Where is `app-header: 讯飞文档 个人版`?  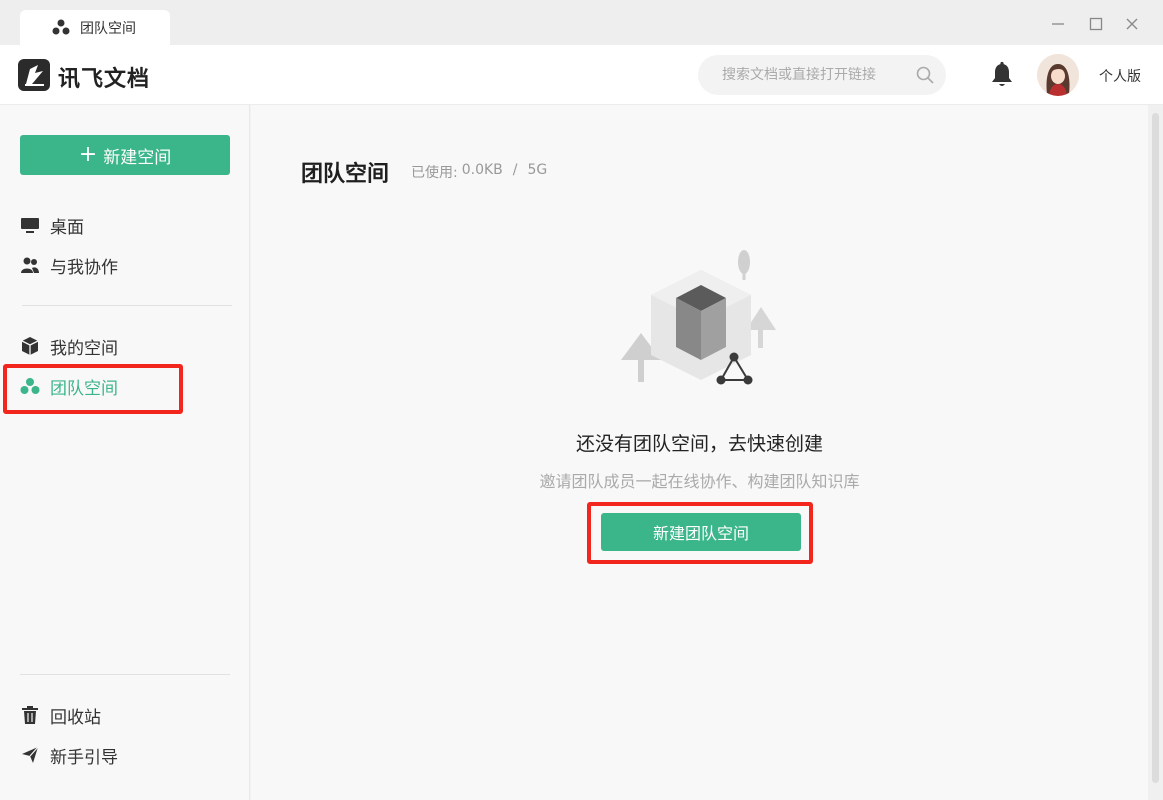
app-header: 讯飞文档 个人版 is located at coordinates (581, 75).